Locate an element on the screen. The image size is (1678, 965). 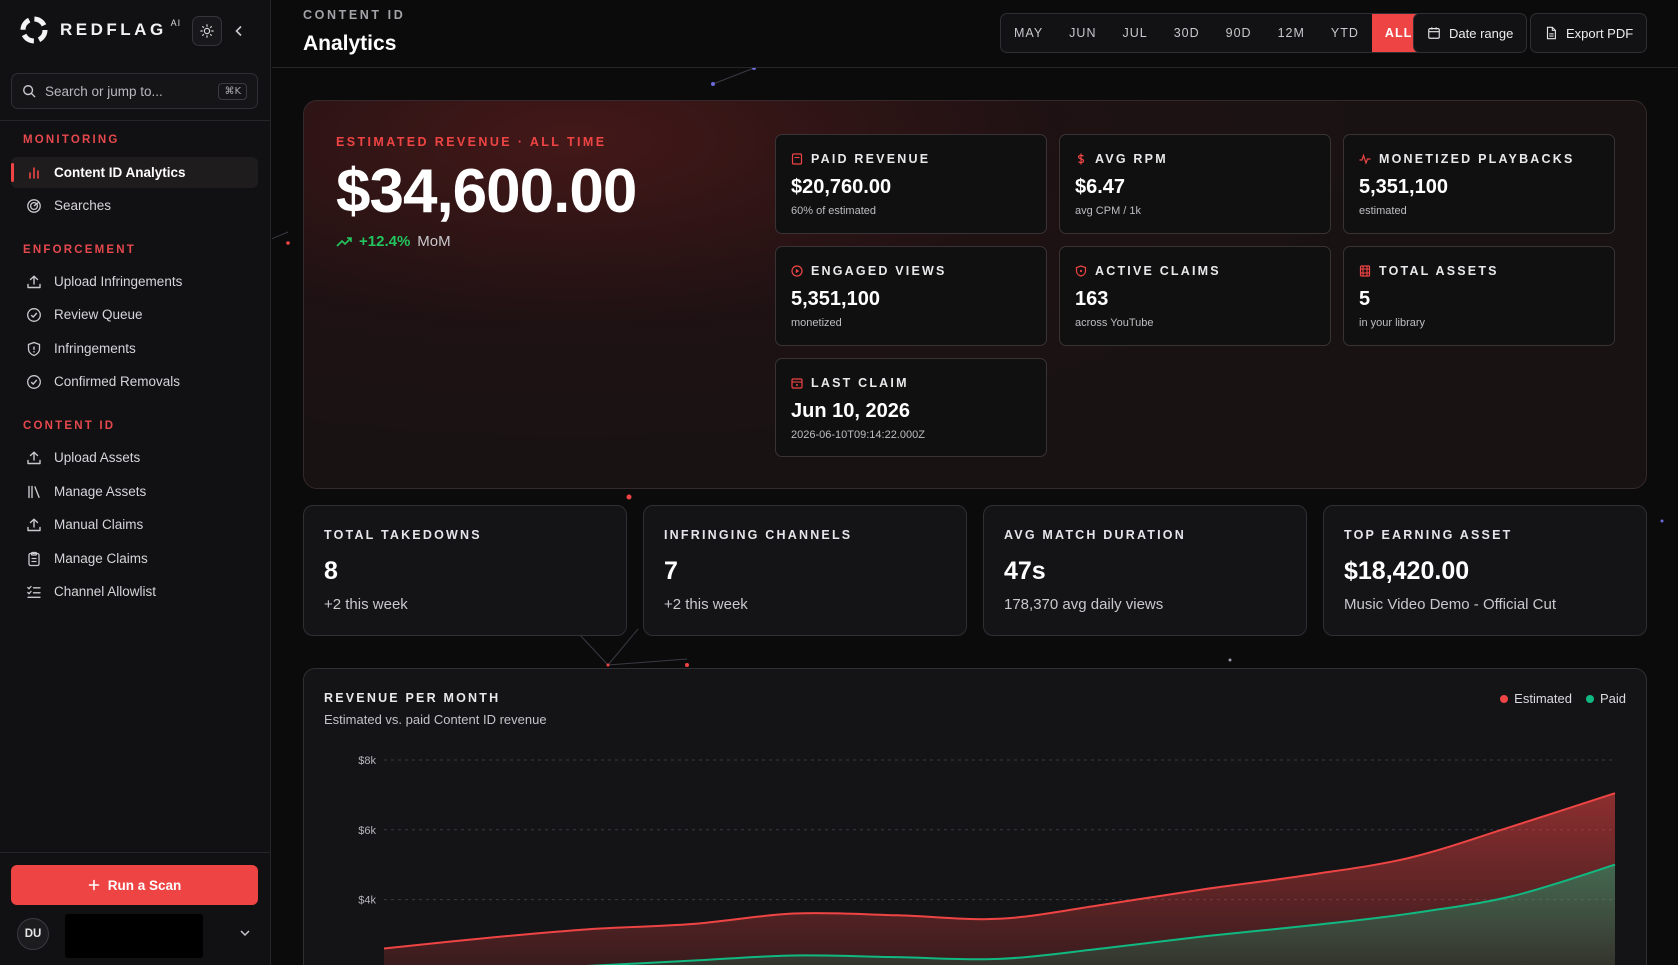
sidebar-item-label: Manual Claims is located at coordinates (99, 524).